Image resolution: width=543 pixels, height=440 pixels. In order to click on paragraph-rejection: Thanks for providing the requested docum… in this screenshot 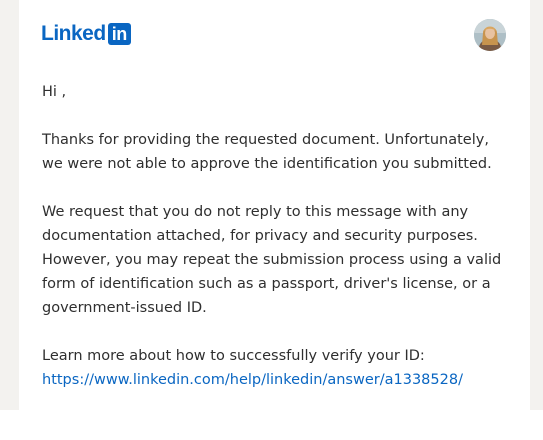, I will do `click(267, 152)`.